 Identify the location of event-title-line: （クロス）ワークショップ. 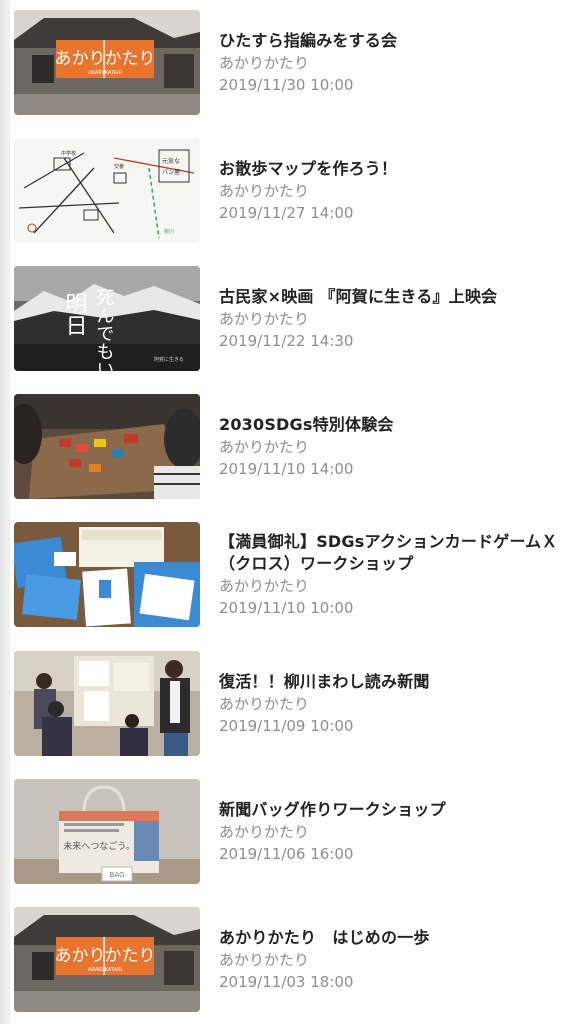
(403, 564).